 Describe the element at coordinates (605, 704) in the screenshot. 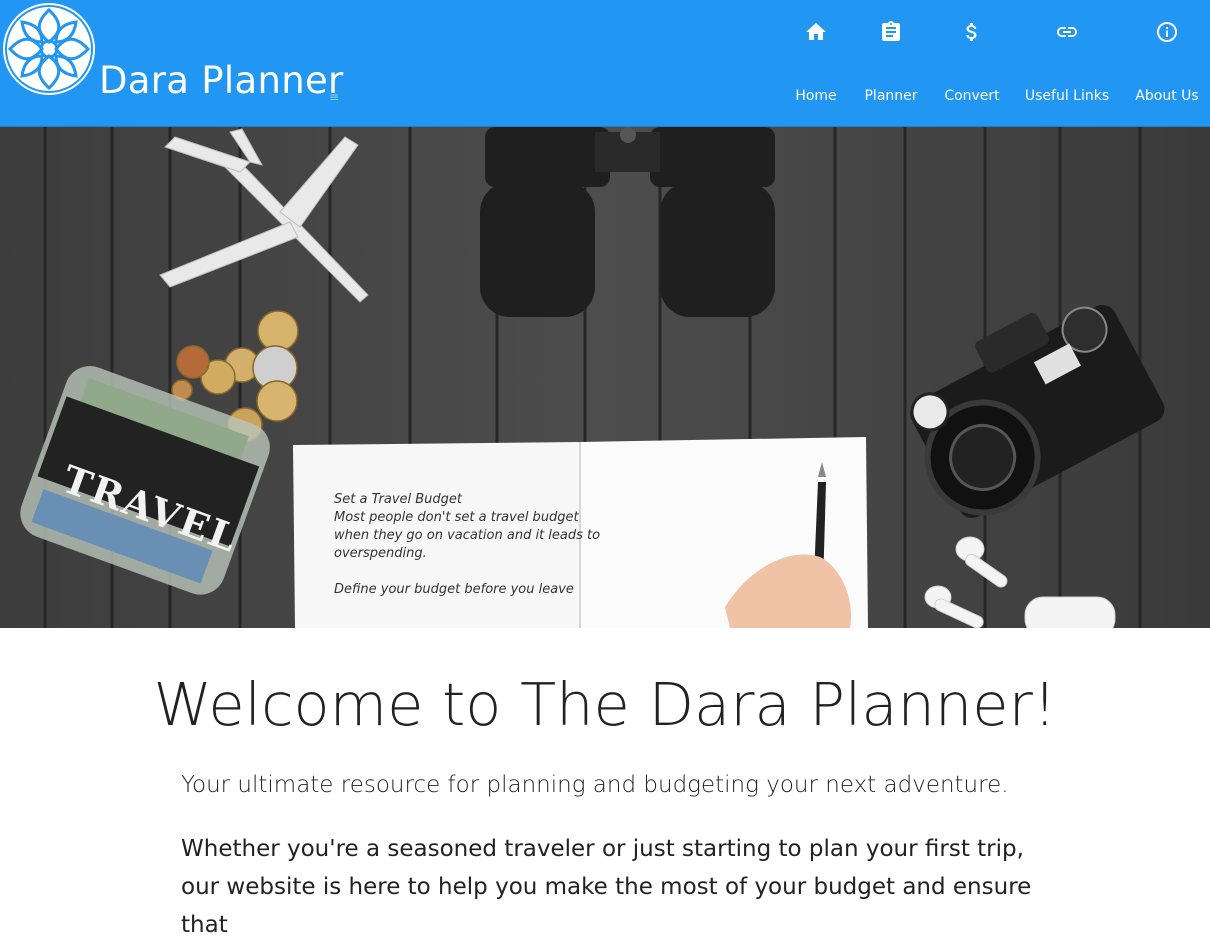

I see `page-title: Welcome to The Dara Planner!` at that location.